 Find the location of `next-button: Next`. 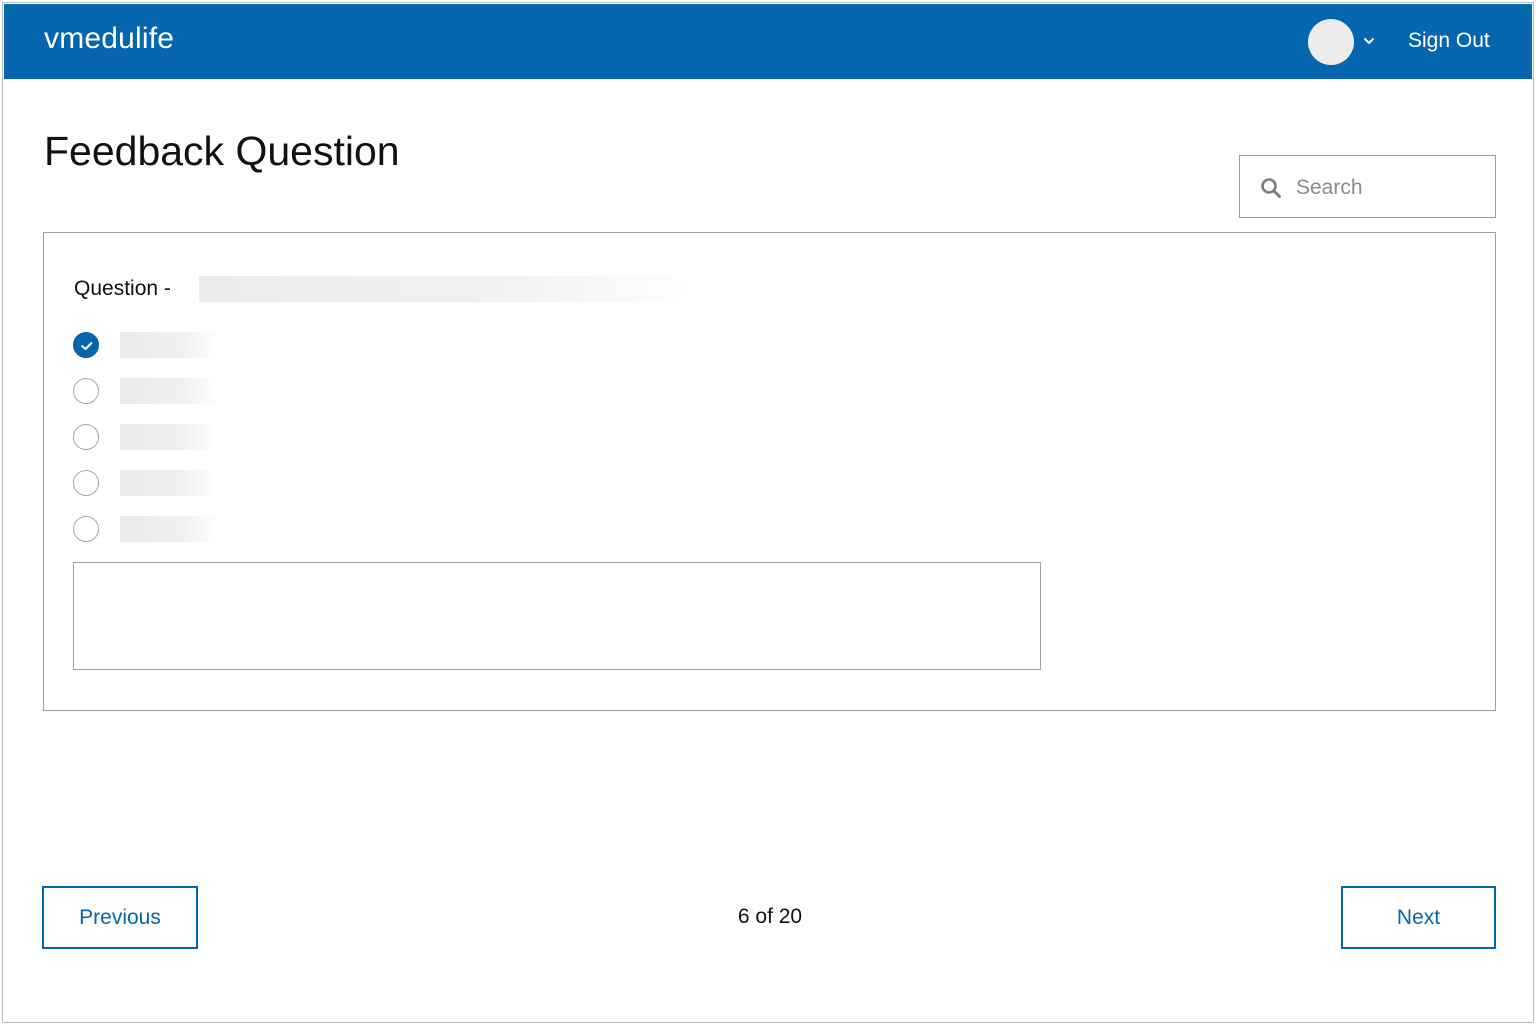

next-button: Next is located at coordinates (1418, 917).